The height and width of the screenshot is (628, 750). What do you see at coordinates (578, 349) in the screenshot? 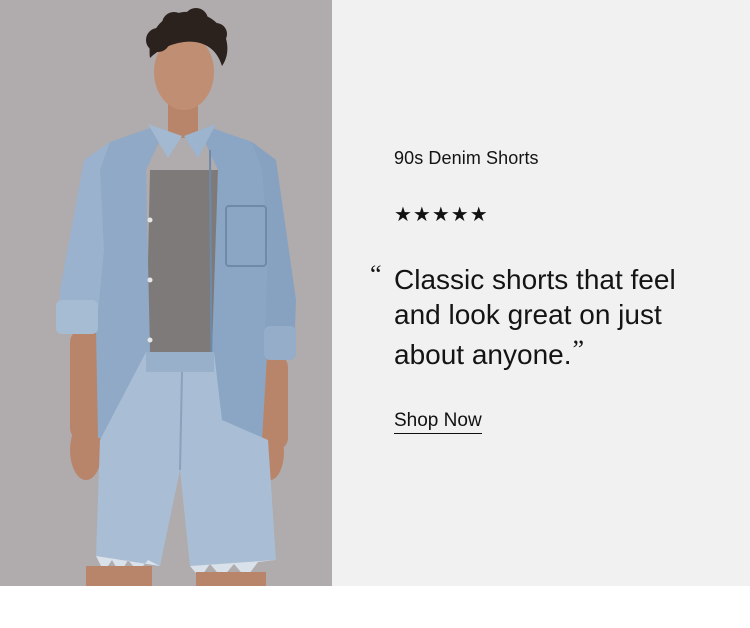
I see `close-quote-mark: ”` at bounding box center [578, 349].